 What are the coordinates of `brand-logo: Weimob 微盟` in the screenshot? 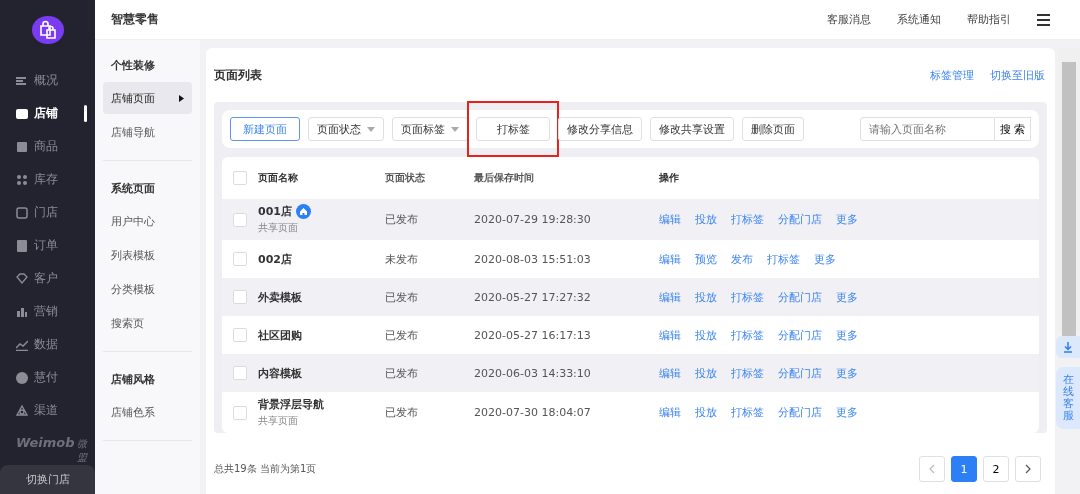 It's located at (52, 450).